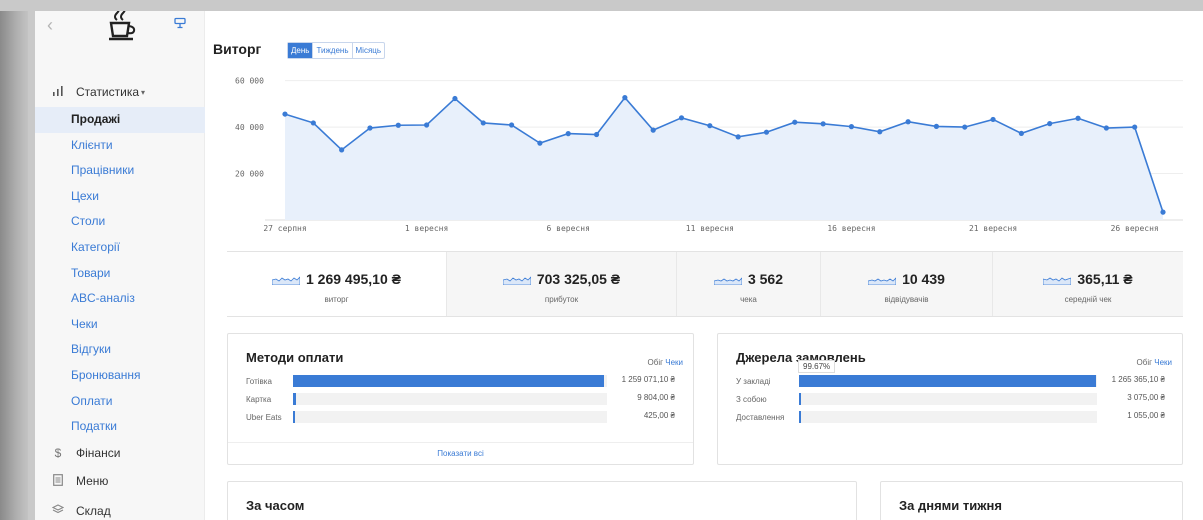  What do you see at coordinates (92, 481) in the screenshot?
I see `sidebar-section-label: Меню` at bounding box center [92, 481].